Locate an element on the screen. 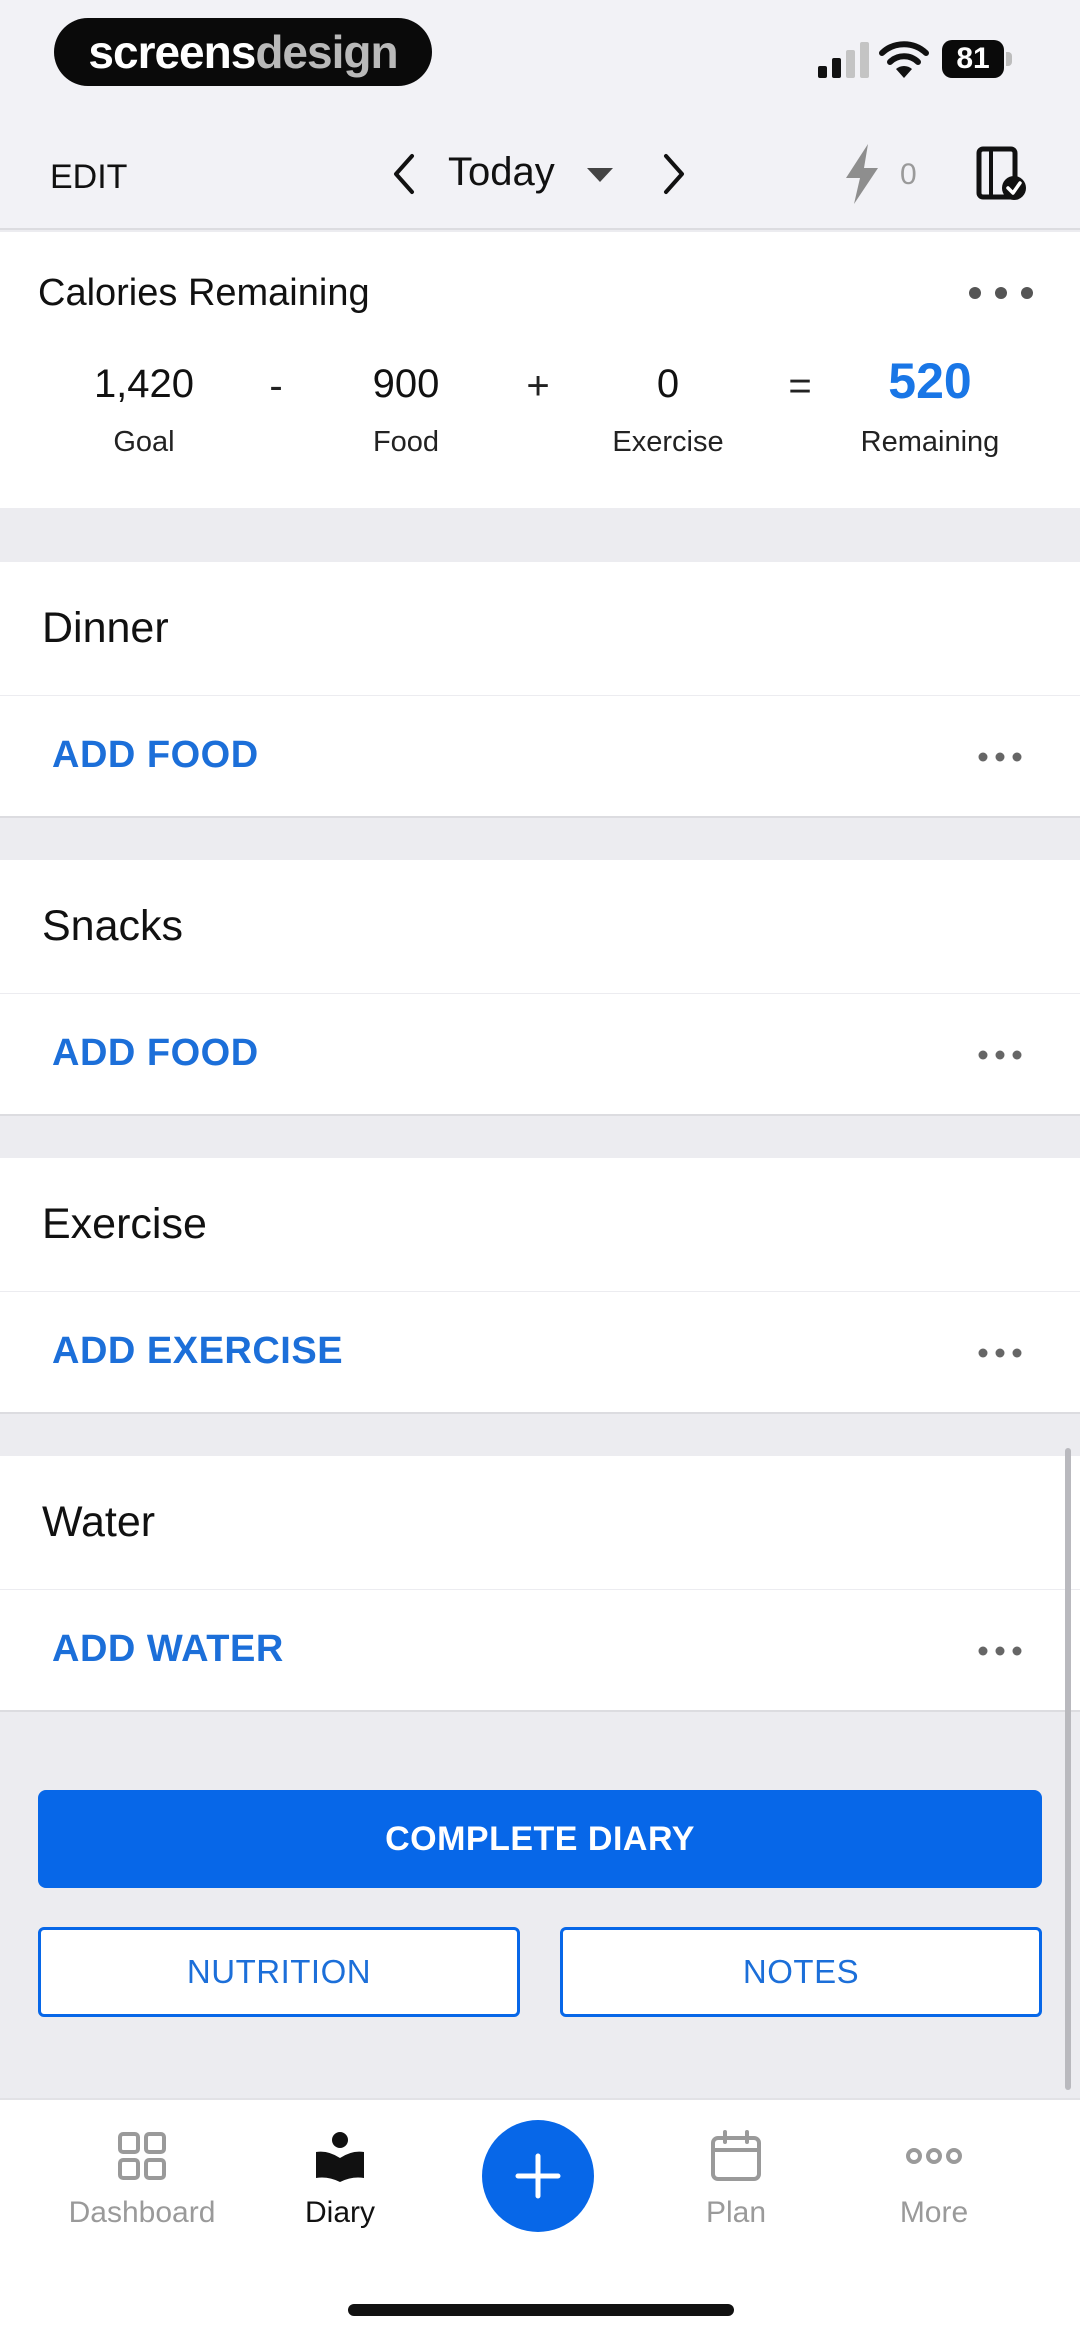 The width and height of the screenshot is (1080, 2335). water-action-row: ADD WATER is located at coordinates (540, 1650).